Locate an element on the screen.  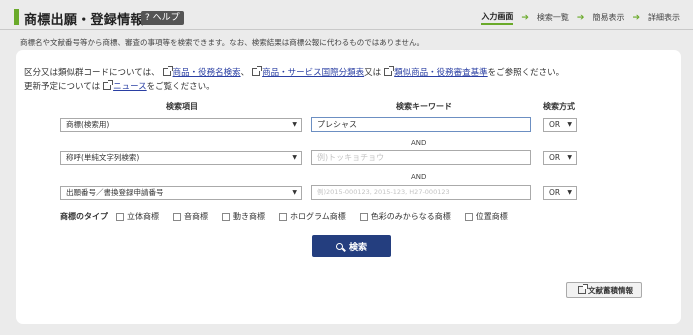
mark-type-title: 商標のタイプ is located at coordinates (84, 216).